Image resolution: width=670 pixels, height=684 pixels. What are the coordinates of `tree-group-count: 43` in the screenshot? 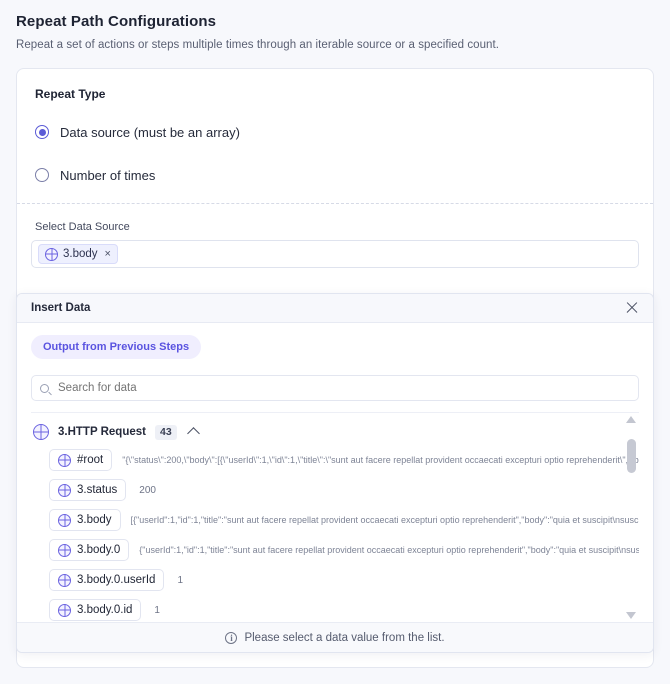 It's located at (165, 432).